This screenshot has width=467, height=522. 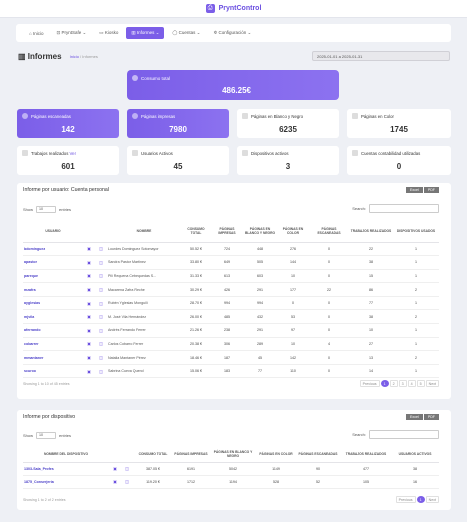 I want to click on row-name-link: mzafra, so click(x=53, y=289).